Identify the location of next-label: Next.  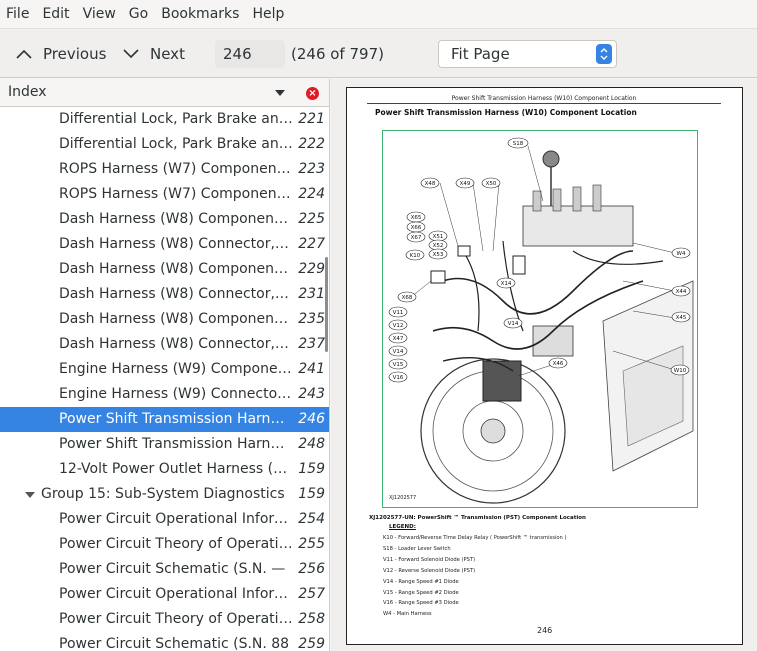
(167, 54).